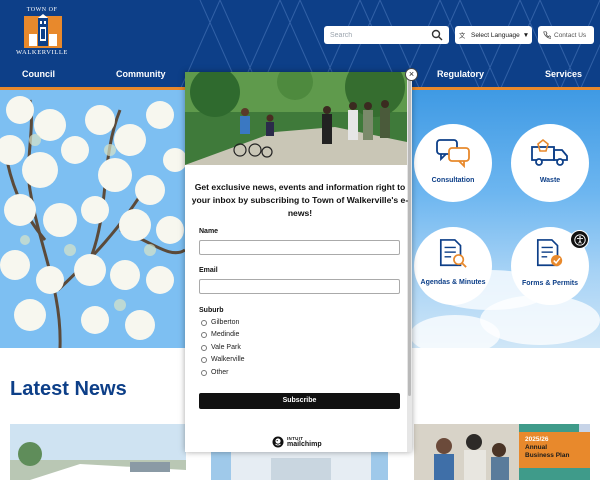  Describe the element at coordinates (453, 253) in the screenshot. I see `document-search-icon` at that location.